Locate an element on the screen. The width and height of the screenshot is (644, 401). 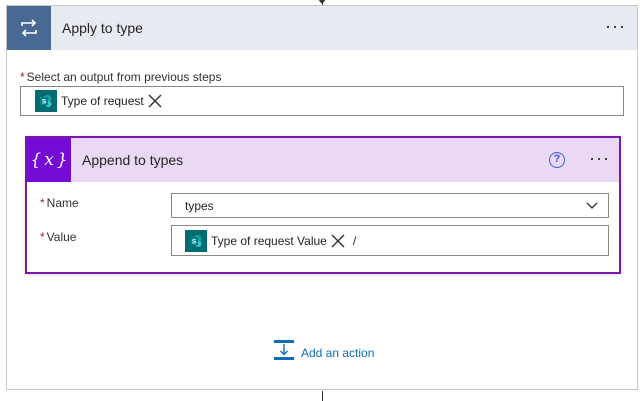
append-to-types-header: {x} Append to types ? ··· is located at coordinates (323, 160).